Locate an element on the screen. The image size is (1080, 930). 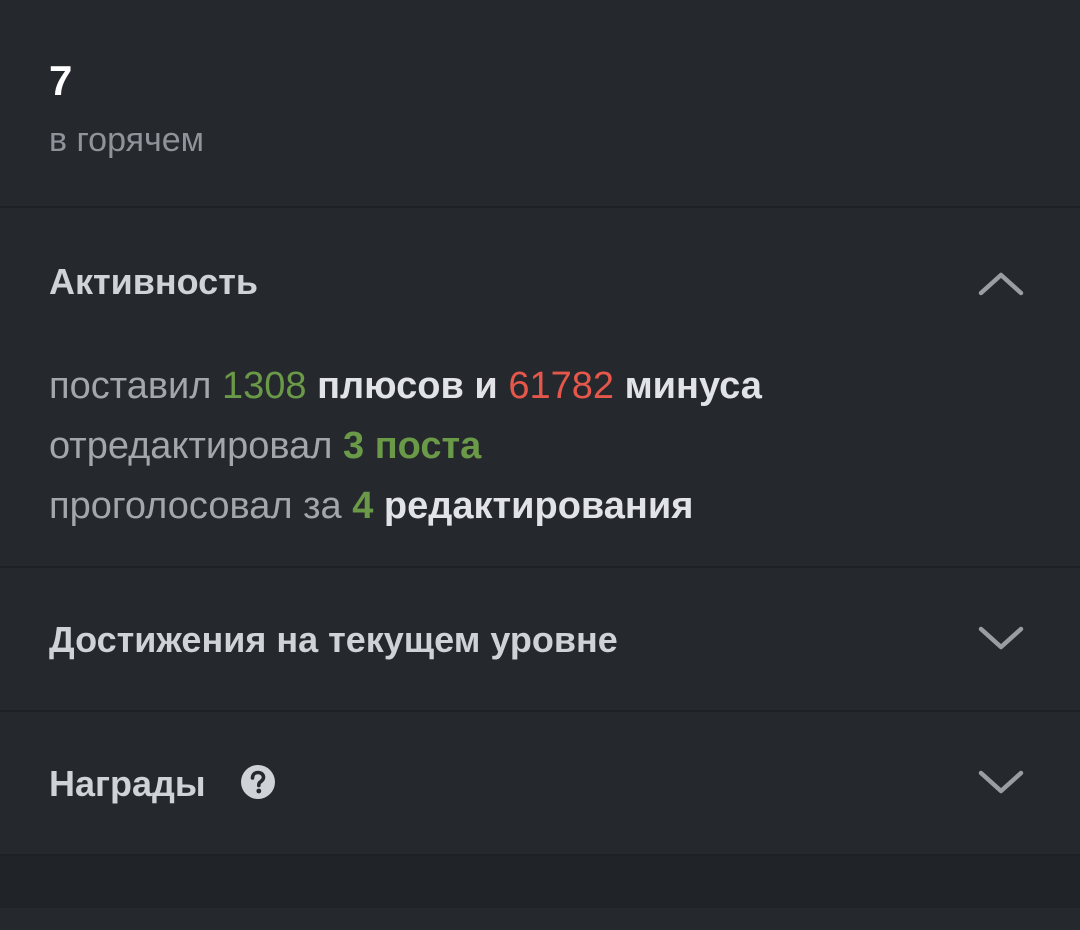
edited-posts-count: 3 поста is located at coordinates (412, 446).